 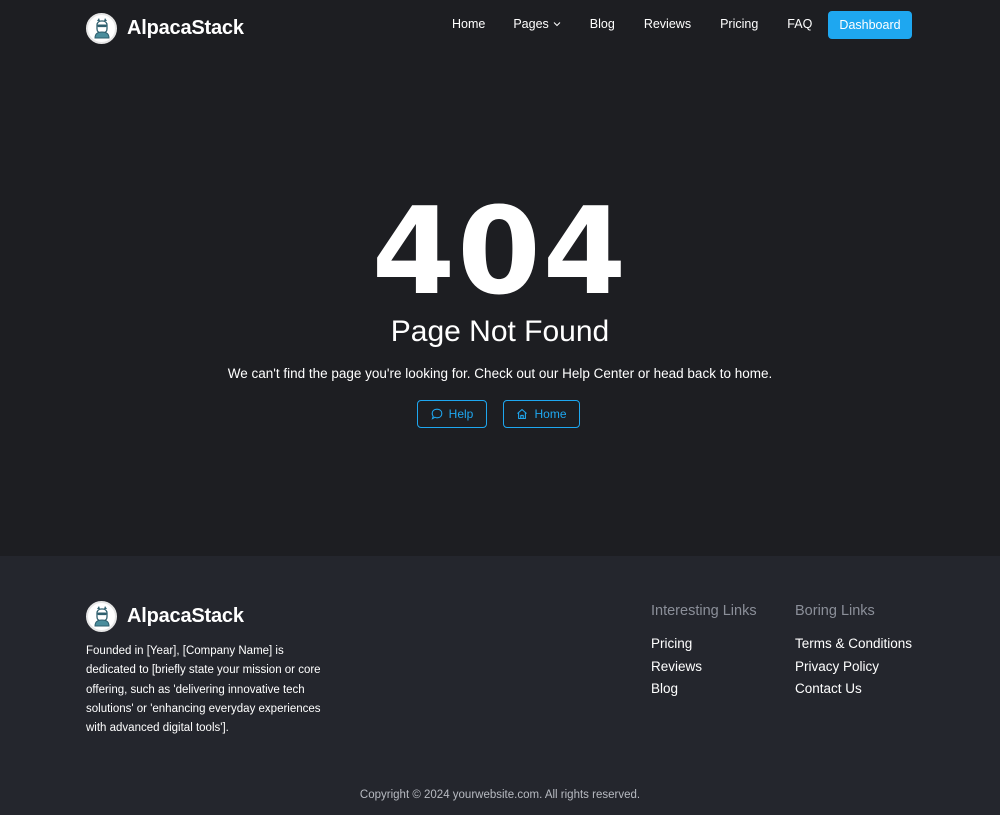 What do you see at coordinates (704, 644) in the screenshot?
I see `footer-link-pricing: Pricing` at bounding box center [704, 644].